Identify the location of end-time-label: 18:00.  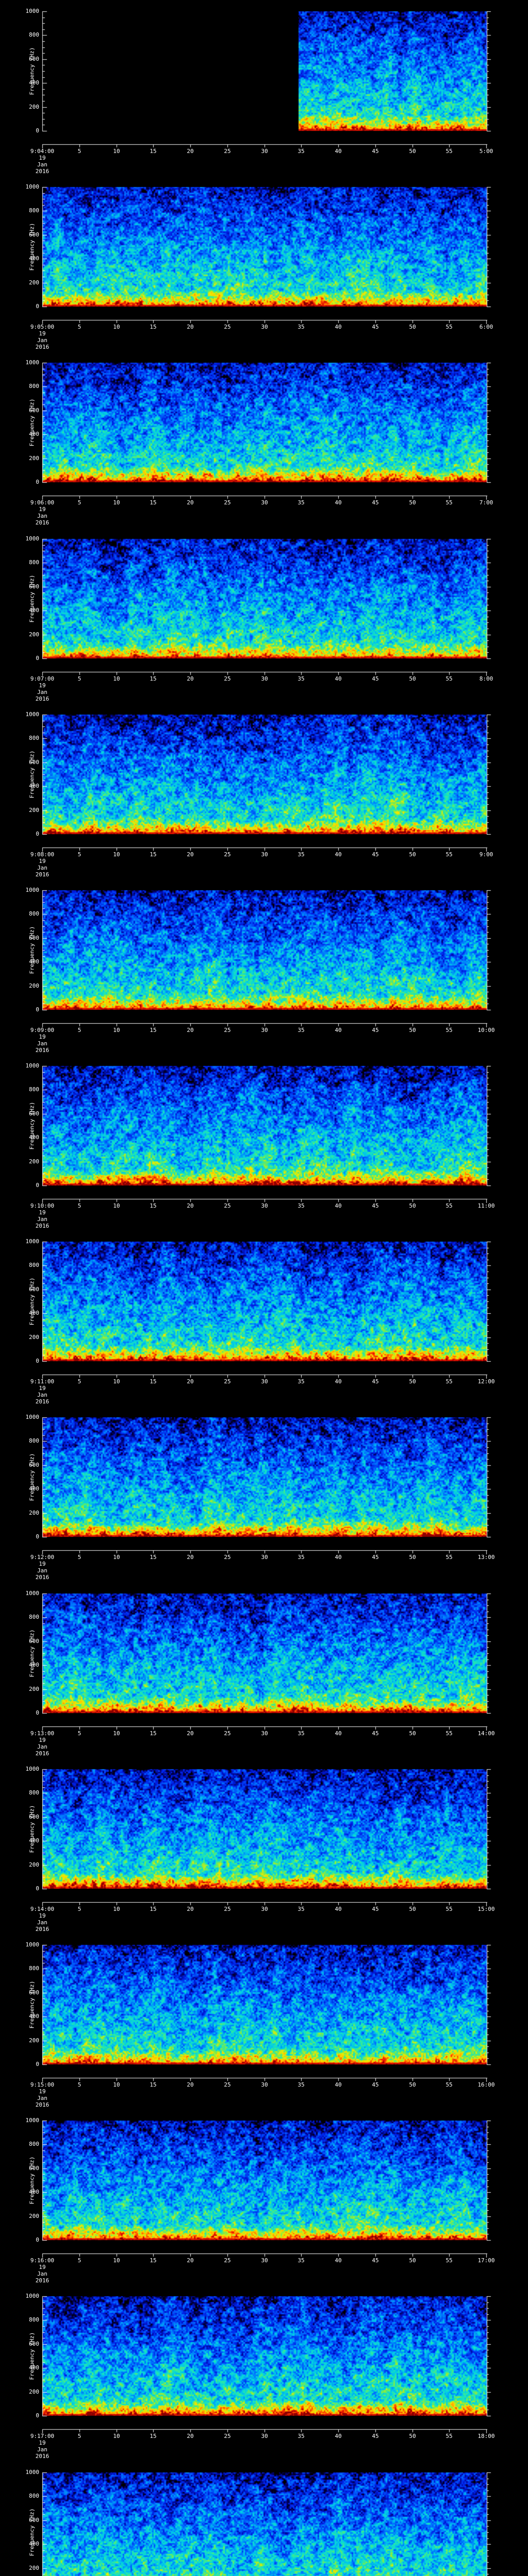
(486, 2436).